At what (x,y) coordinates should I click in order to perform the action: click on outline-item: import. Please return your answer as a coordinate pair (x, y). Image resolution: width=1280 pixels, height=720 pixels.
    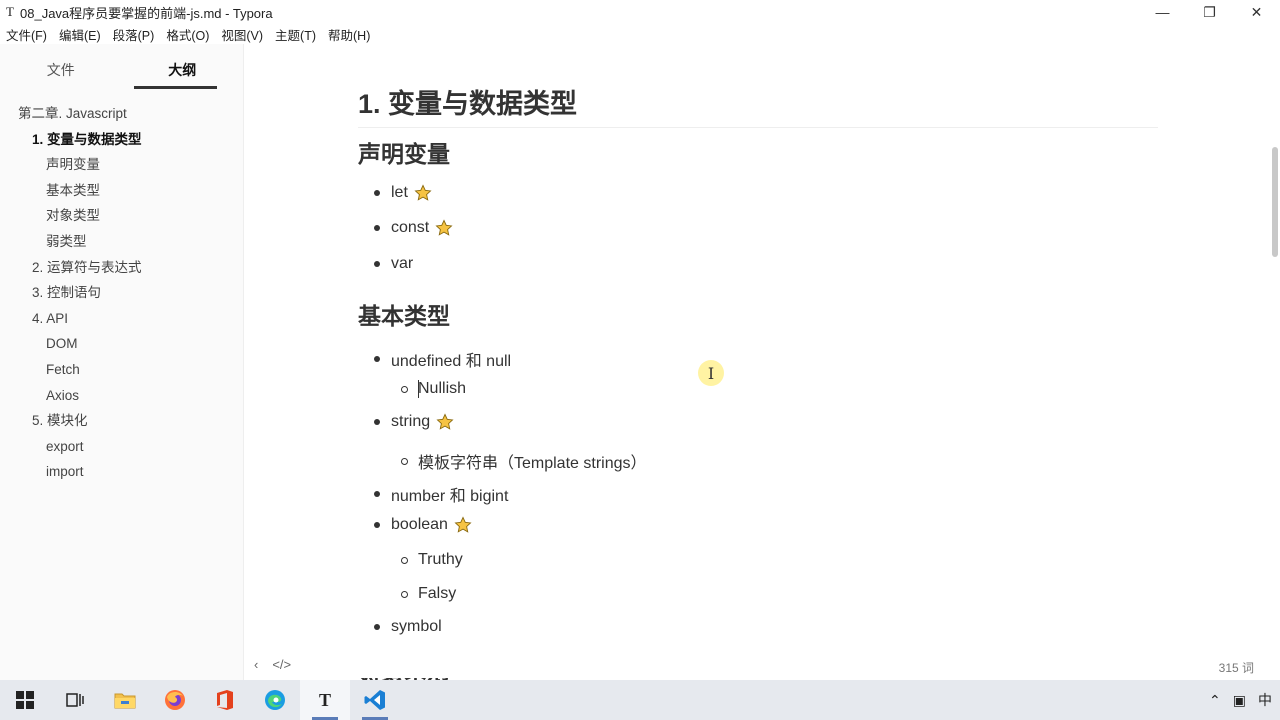
    Looking at the image, I should click on (121, 472).